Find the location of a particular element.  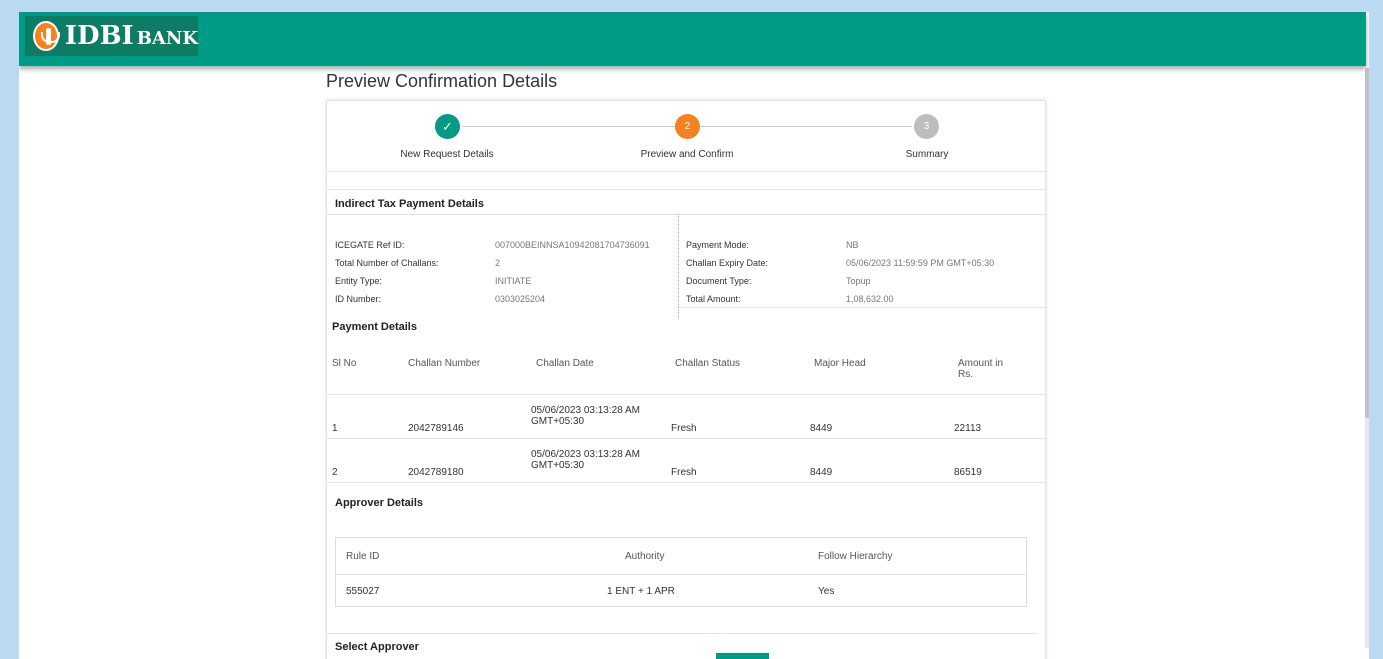

idbi-bank-logo: IDBI BANK is located at coordinates (111, 36).